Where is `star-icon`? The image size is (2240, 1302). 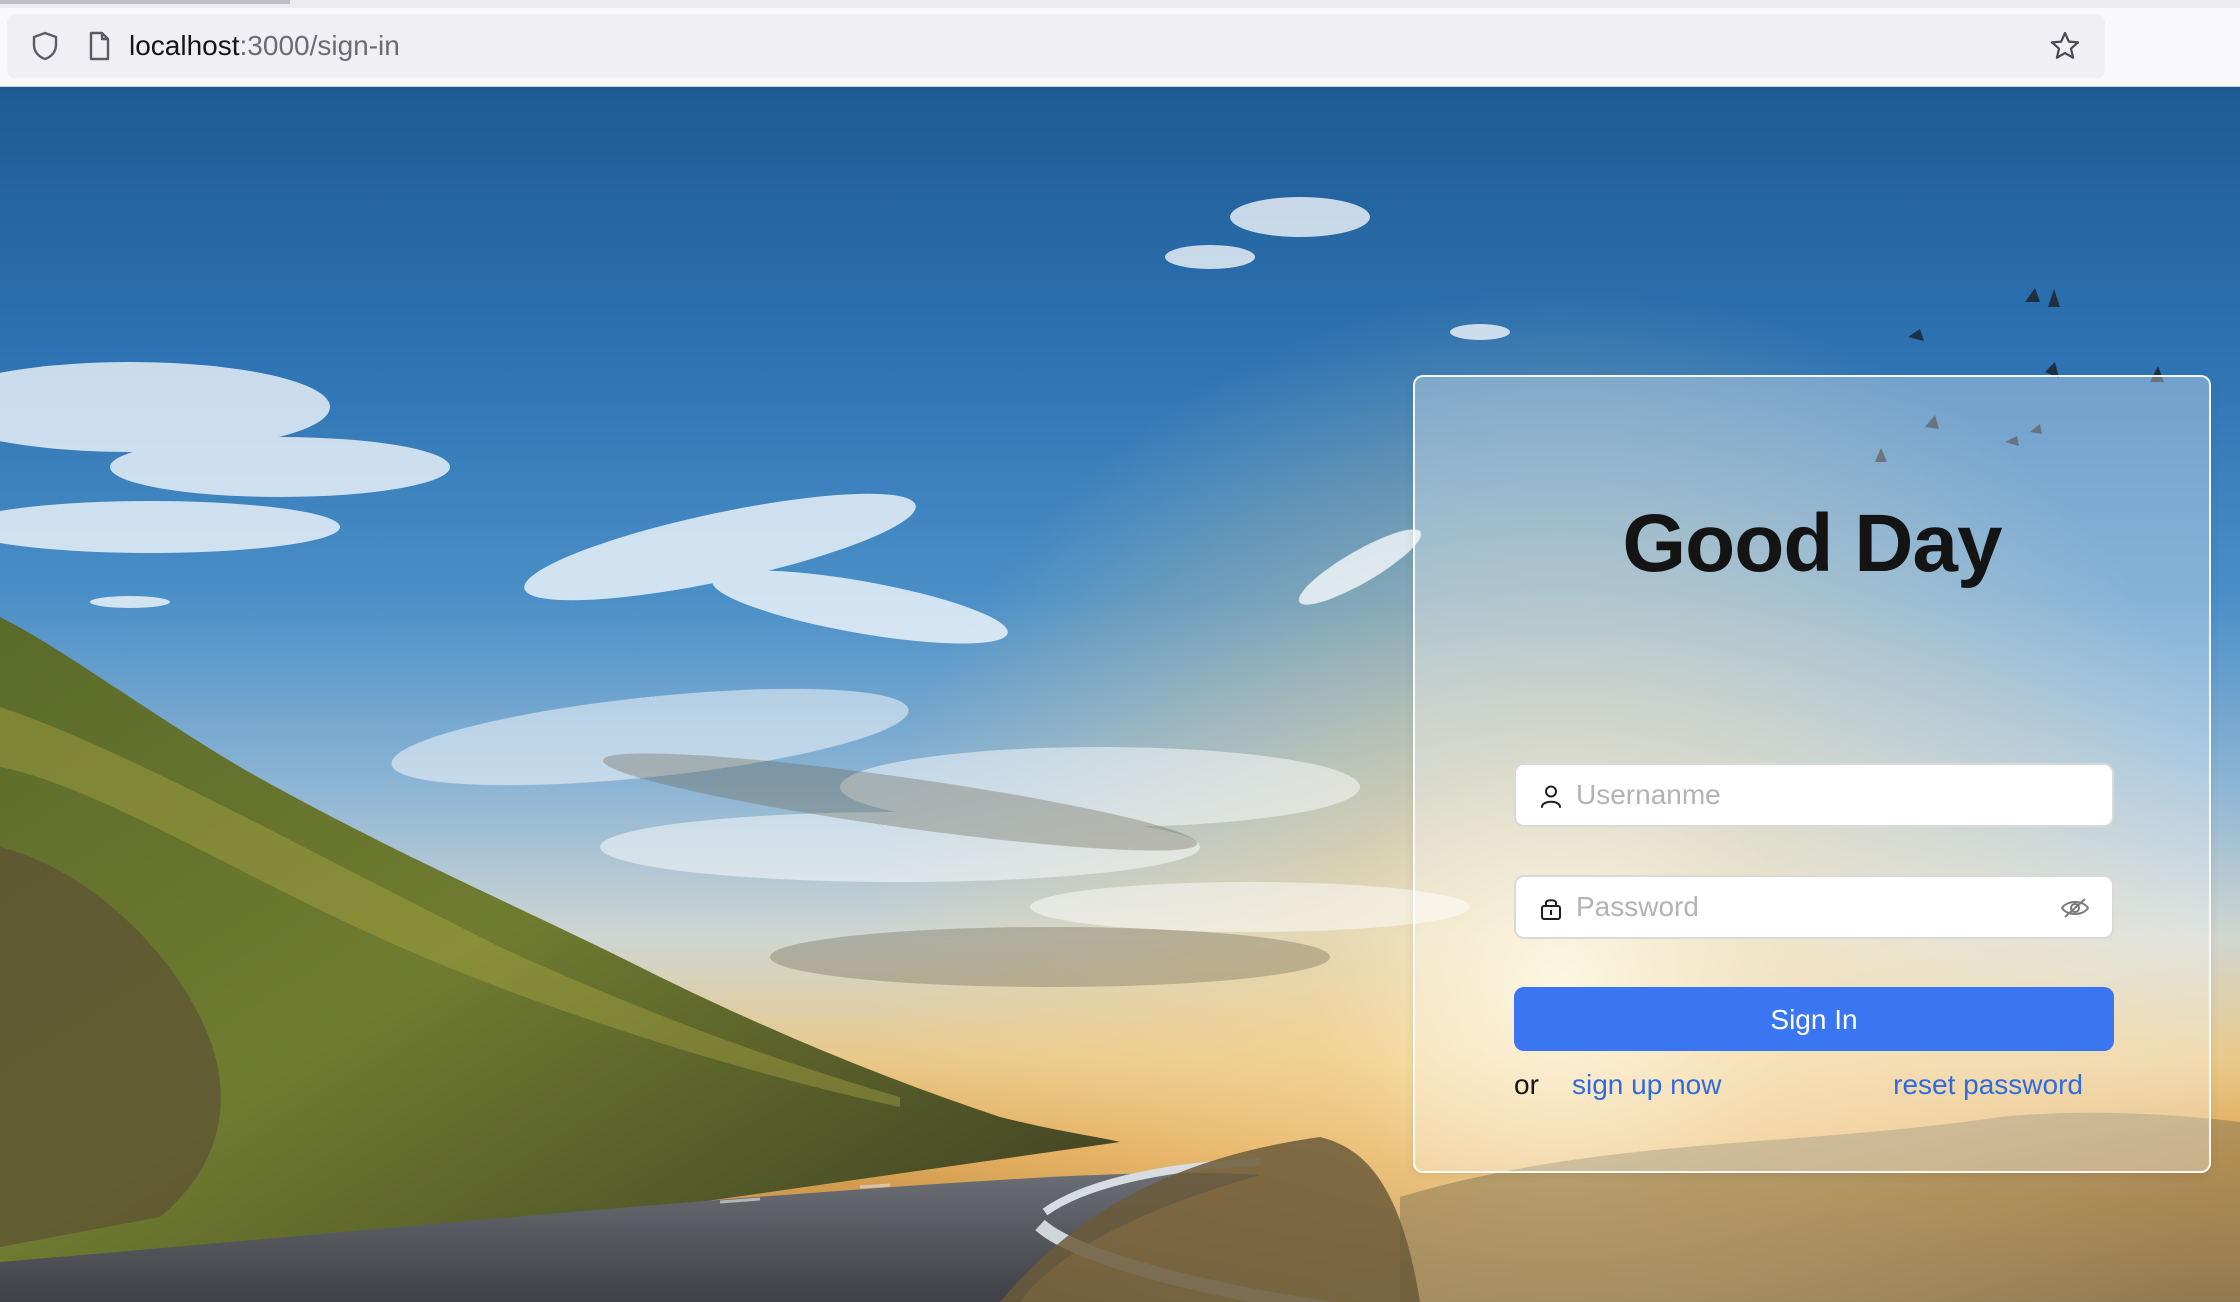 star-icon is located at coordinates (2065, 46).